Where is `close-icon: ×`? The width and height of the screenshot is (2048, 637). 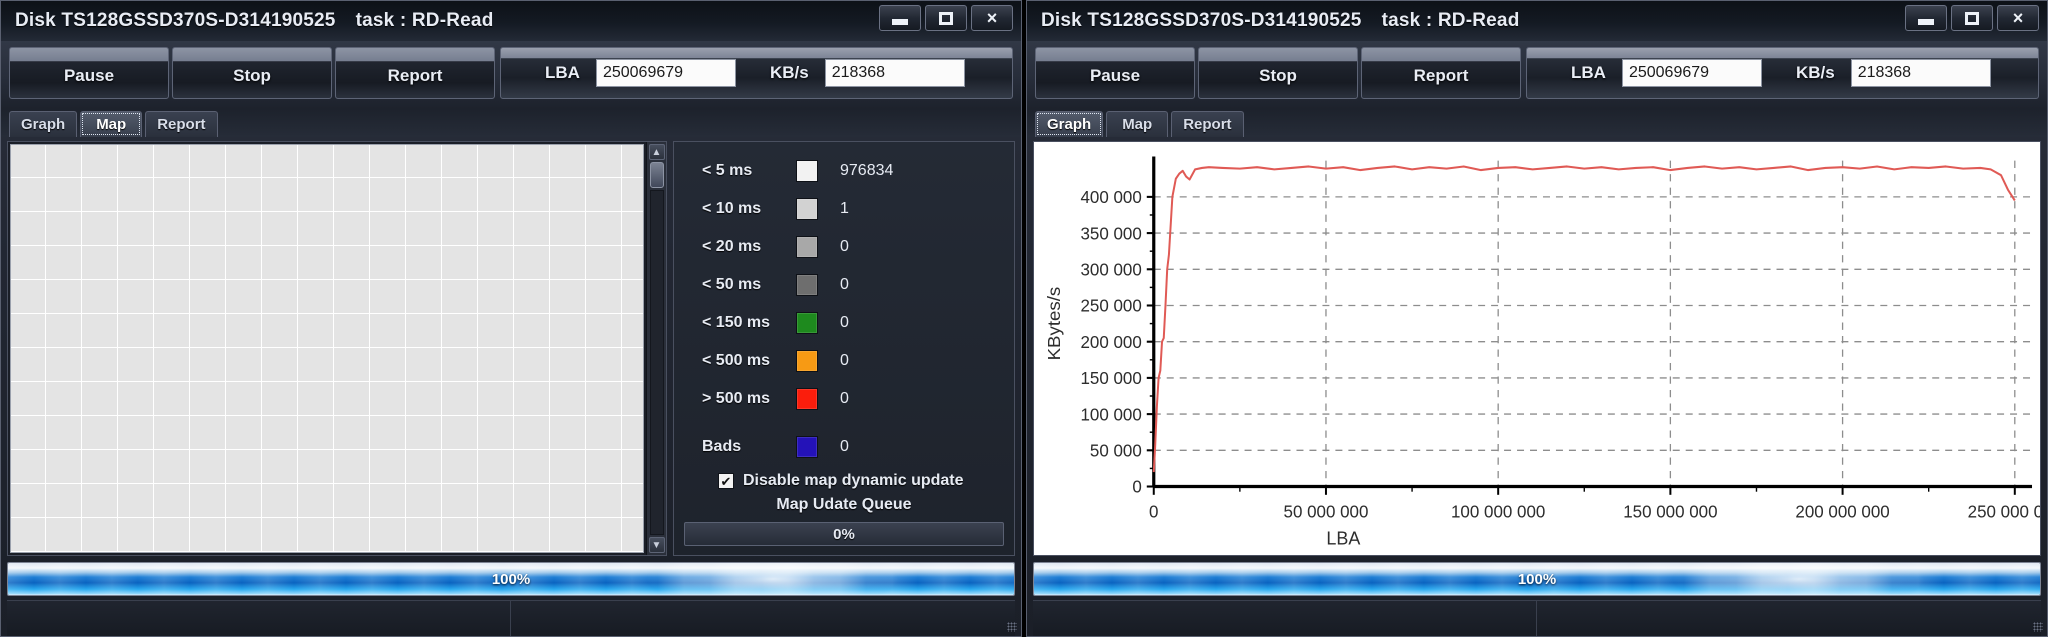 close-icon: × is located at coordinates (2018, 18).